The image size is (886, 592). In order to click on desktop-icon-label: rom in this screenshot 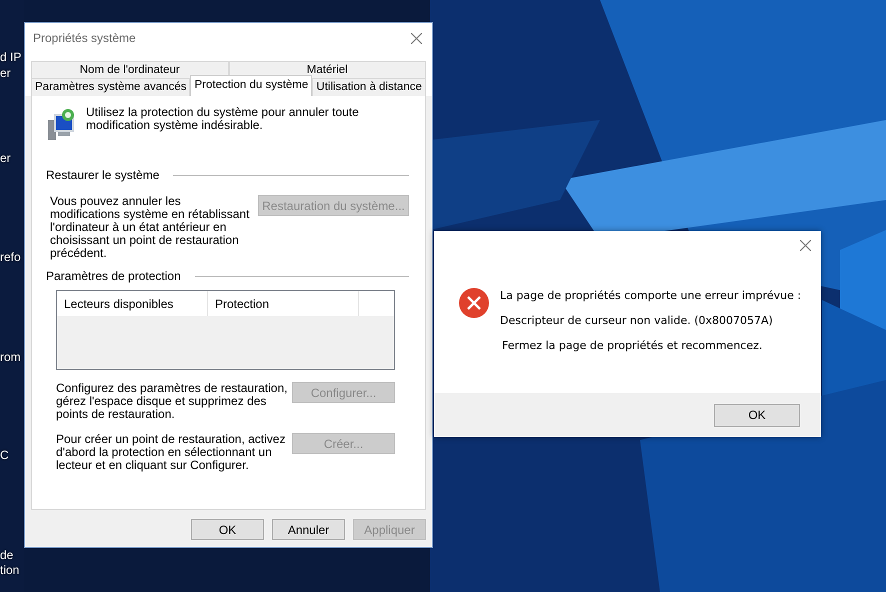, I will do `click(10, 357)`.